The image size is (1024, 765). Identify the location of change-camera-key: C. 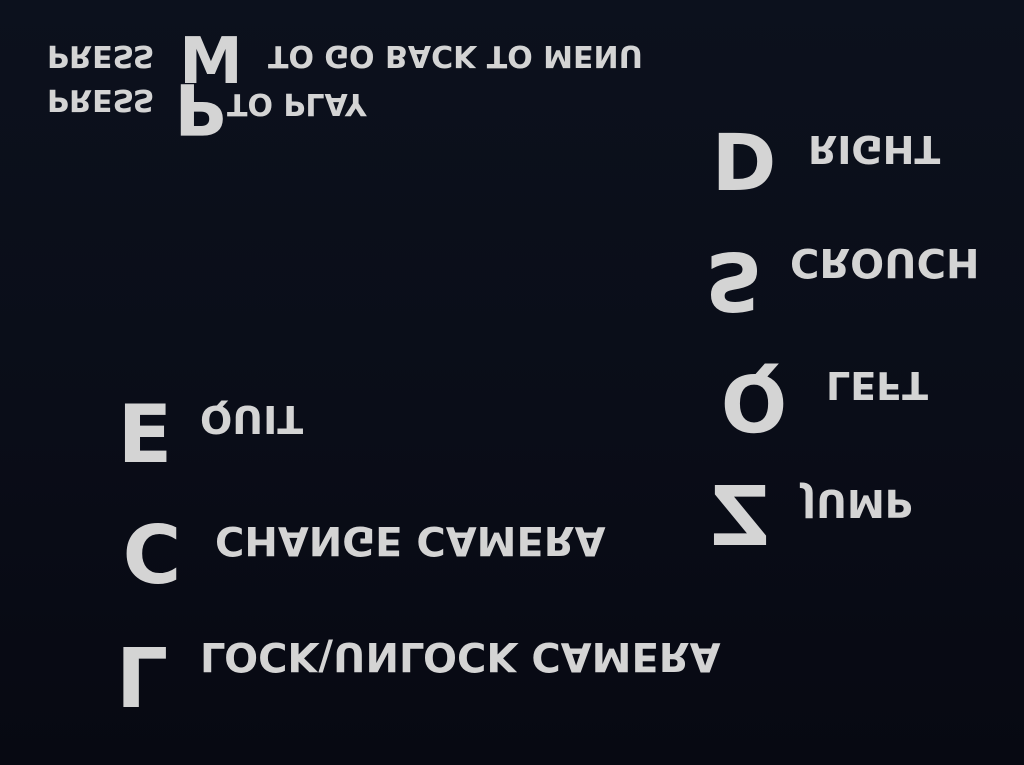
(152, 555).